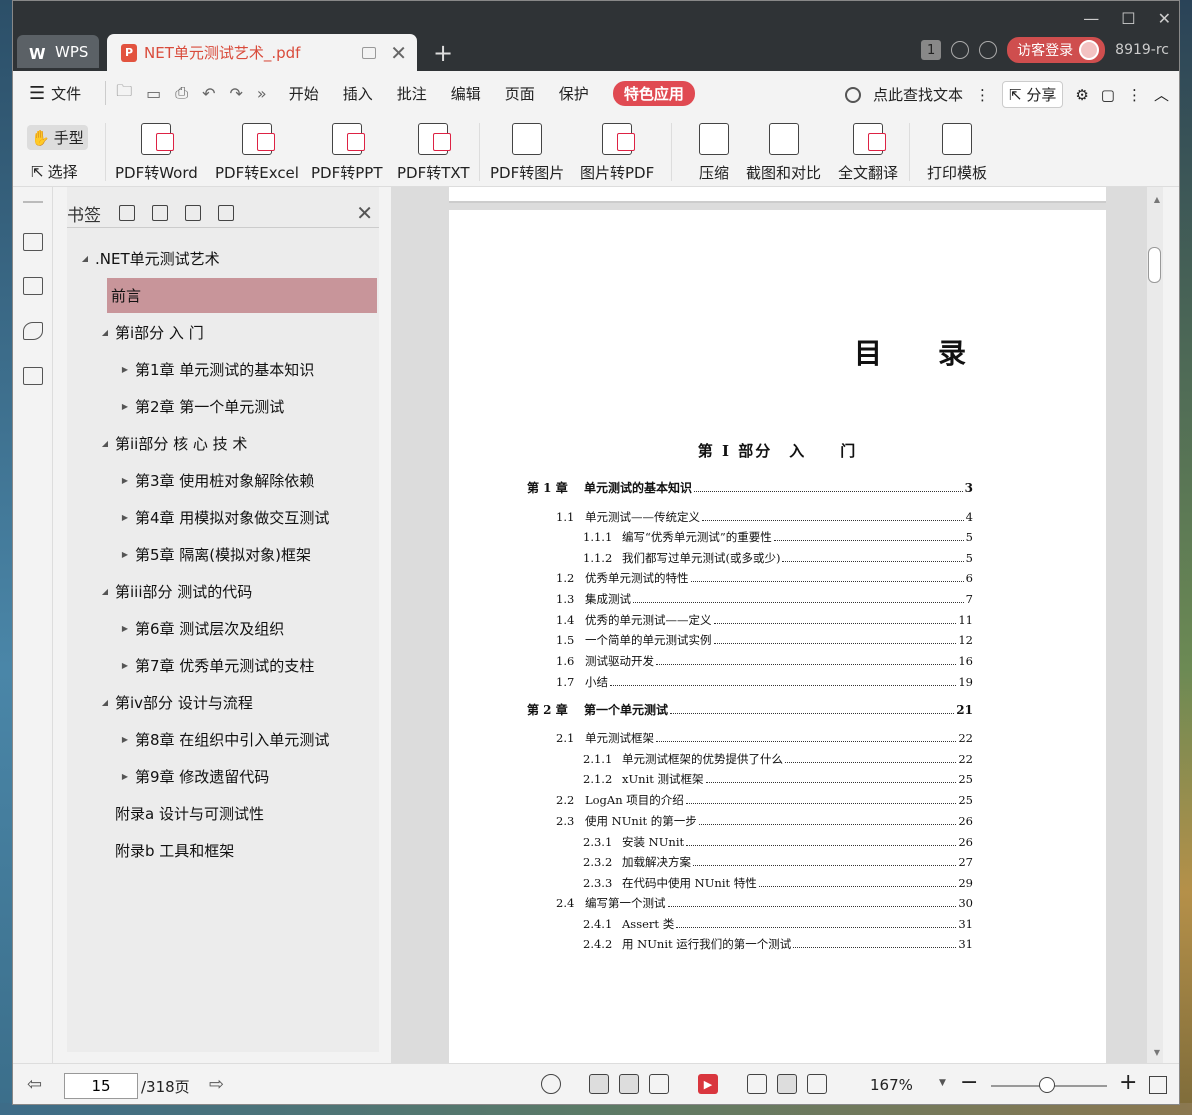 Image resolution: width=1192 pixels, height=1115 pixels. I want to click on next-page-arrow-icon: ⇨, so click(216, 1084).